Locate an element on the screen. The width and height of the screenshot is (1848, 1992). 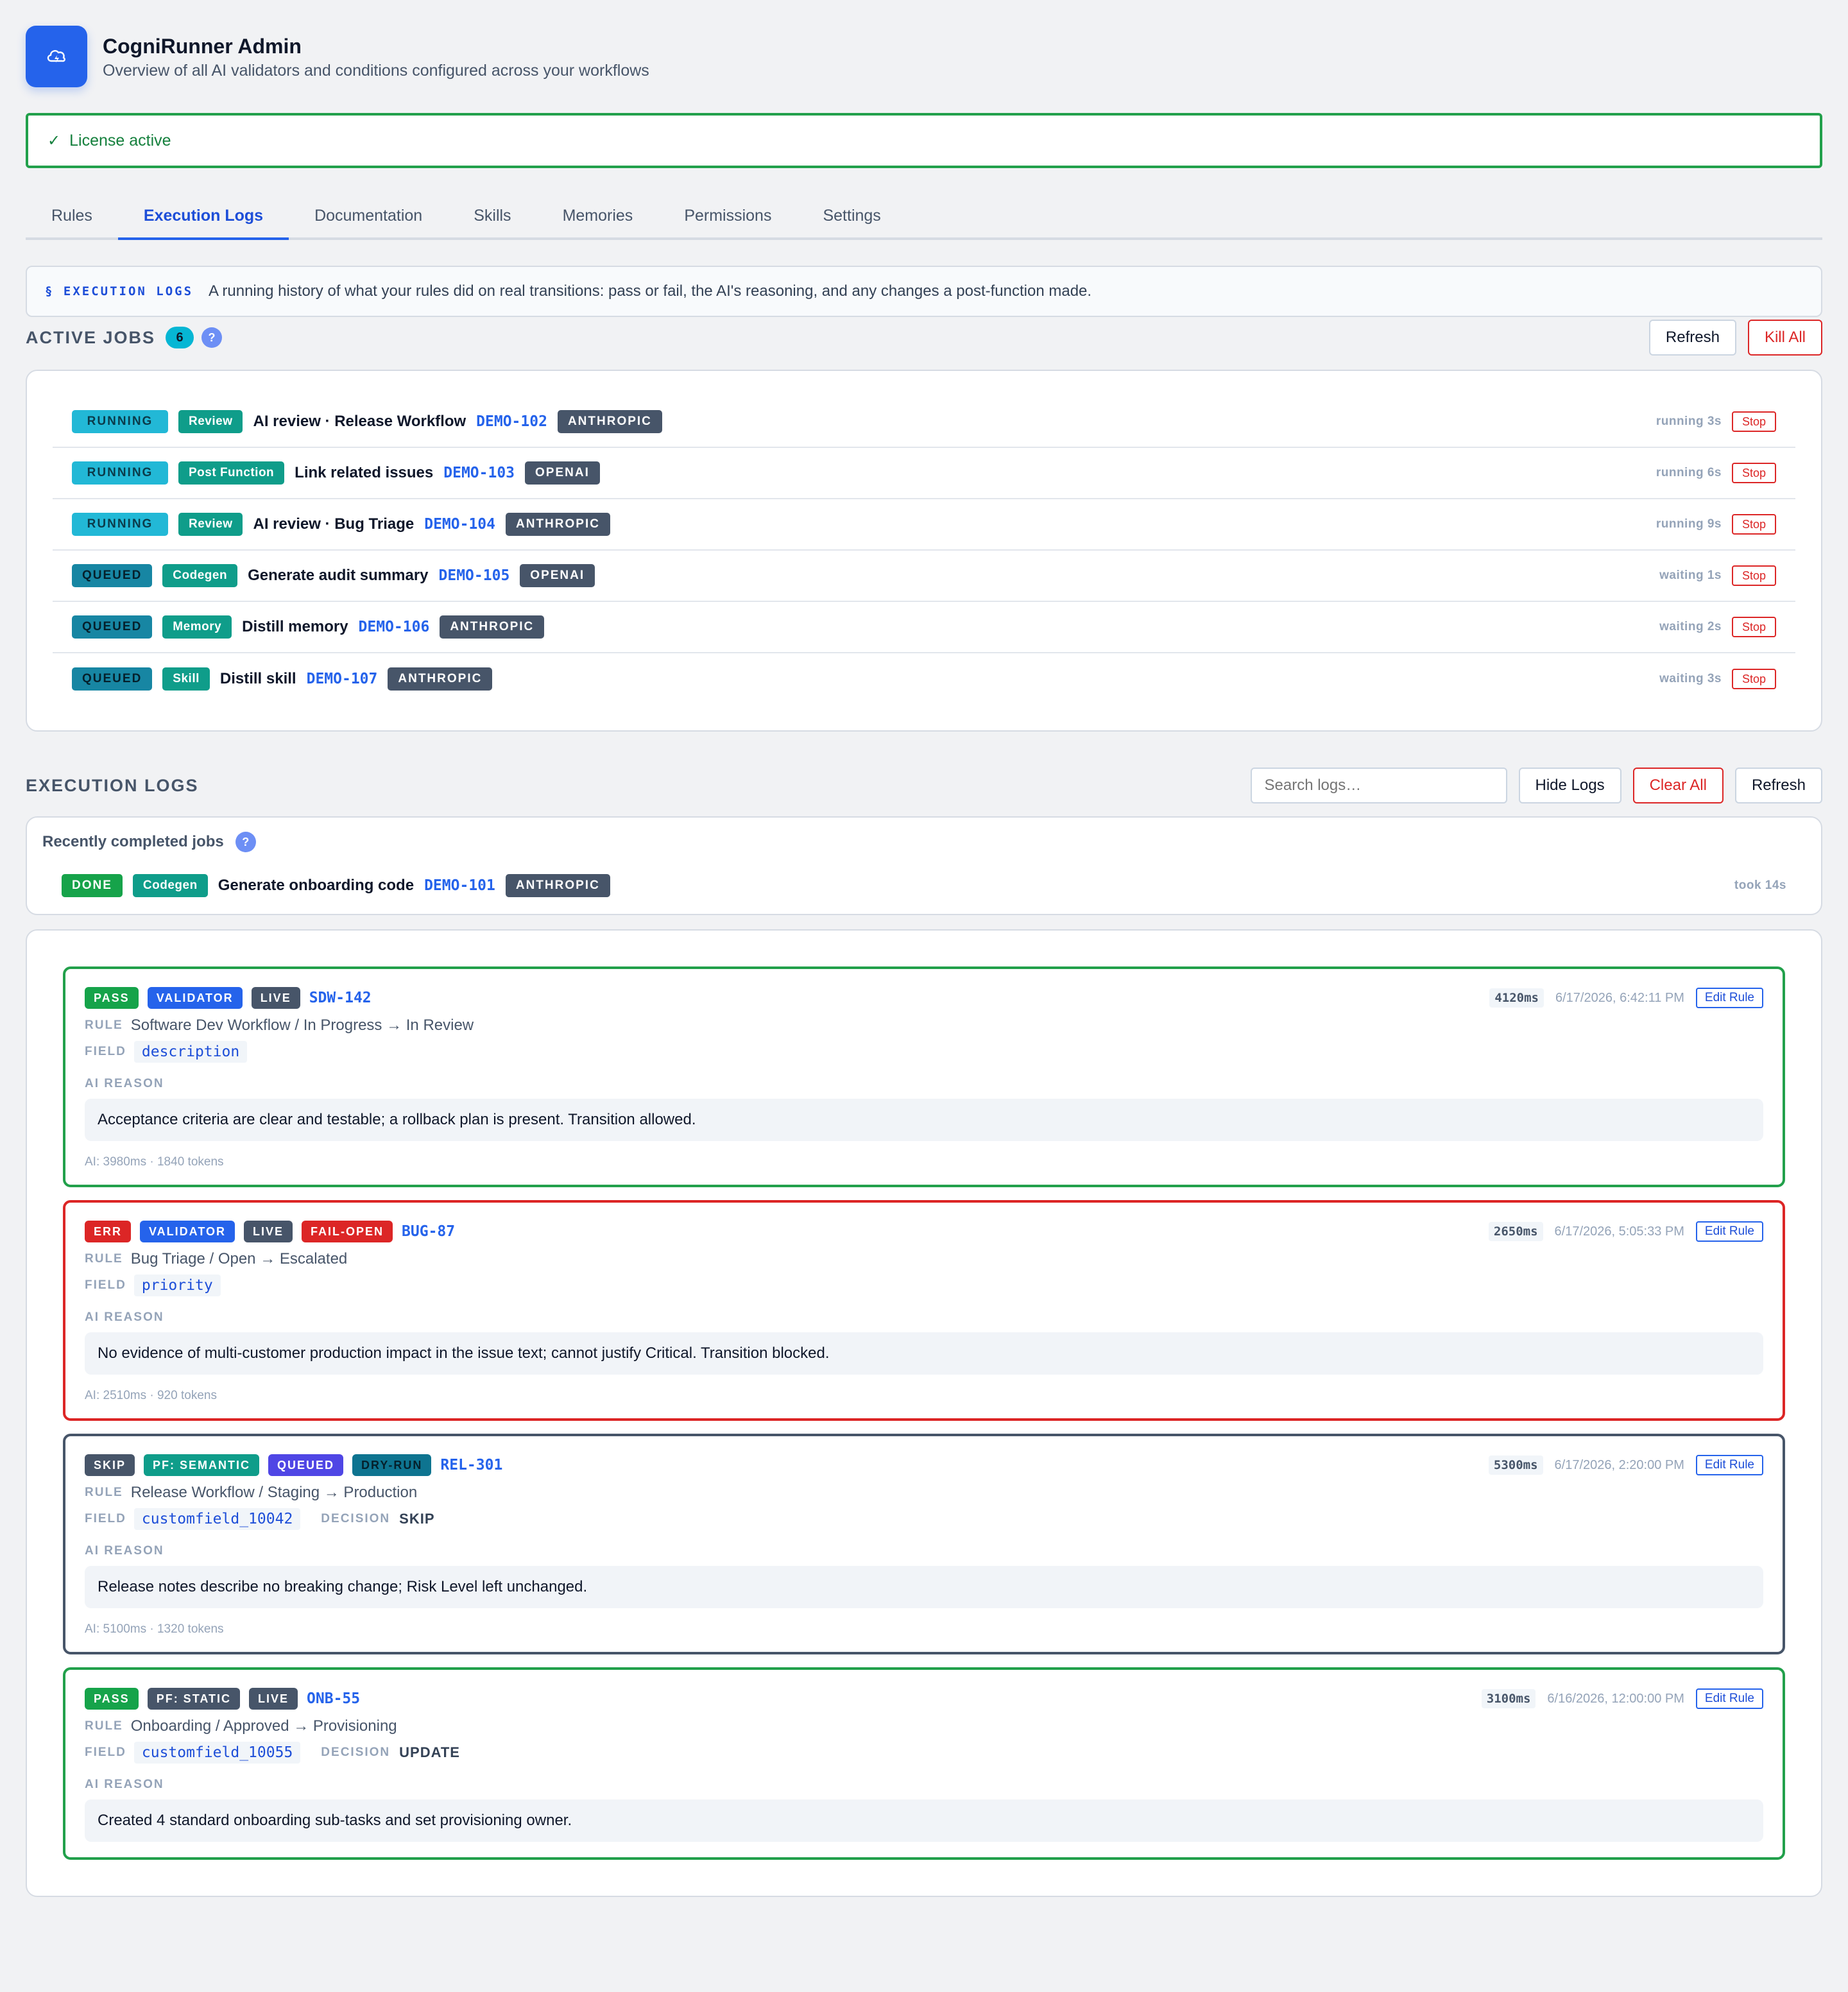
ai-reason-label: AI REASON is located at coordinates (125, 1785).